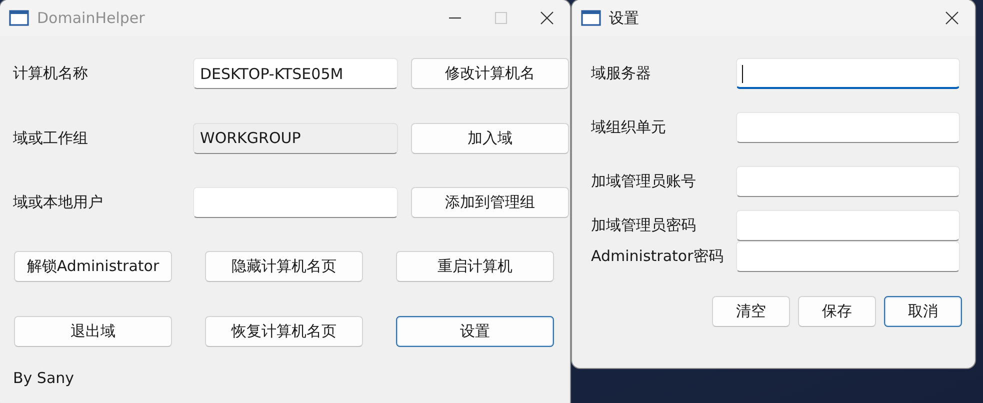 The width and height of the screenshot is (983, 403). What do you see at coordinates (51, 138) in the screenshot?
I see `field-label: 域或工作组` at bounding box center [51, 138].